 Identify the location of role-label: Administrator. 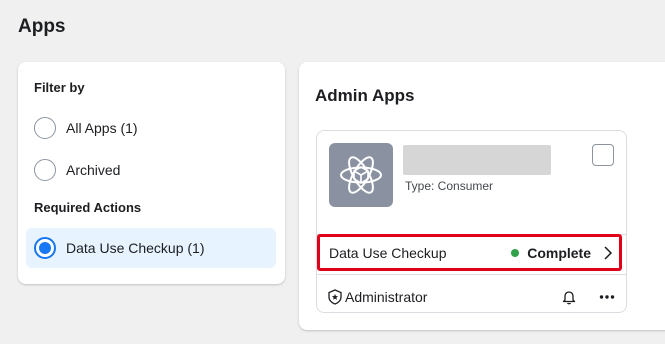
(386, 297).